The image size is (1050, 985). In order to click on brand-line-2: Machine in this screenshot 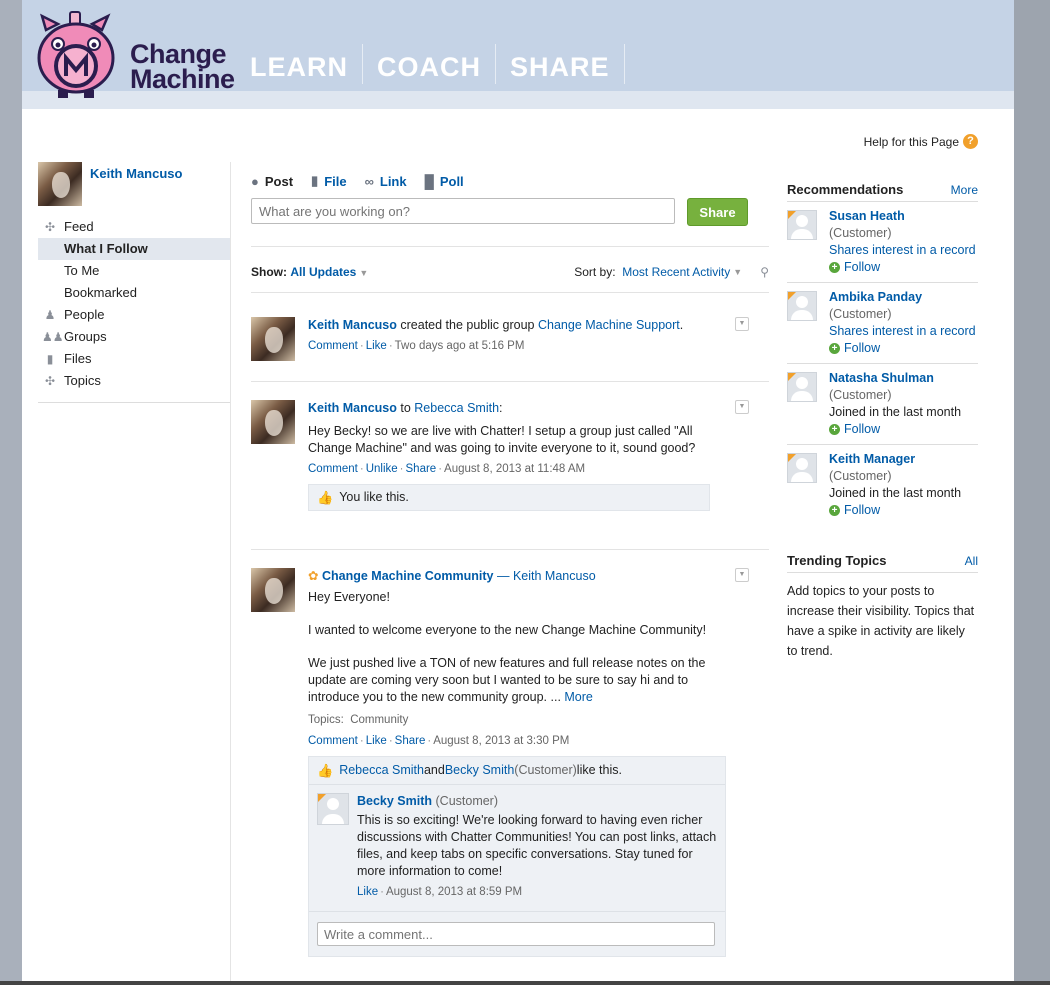, I will do `click(182, 79)`.